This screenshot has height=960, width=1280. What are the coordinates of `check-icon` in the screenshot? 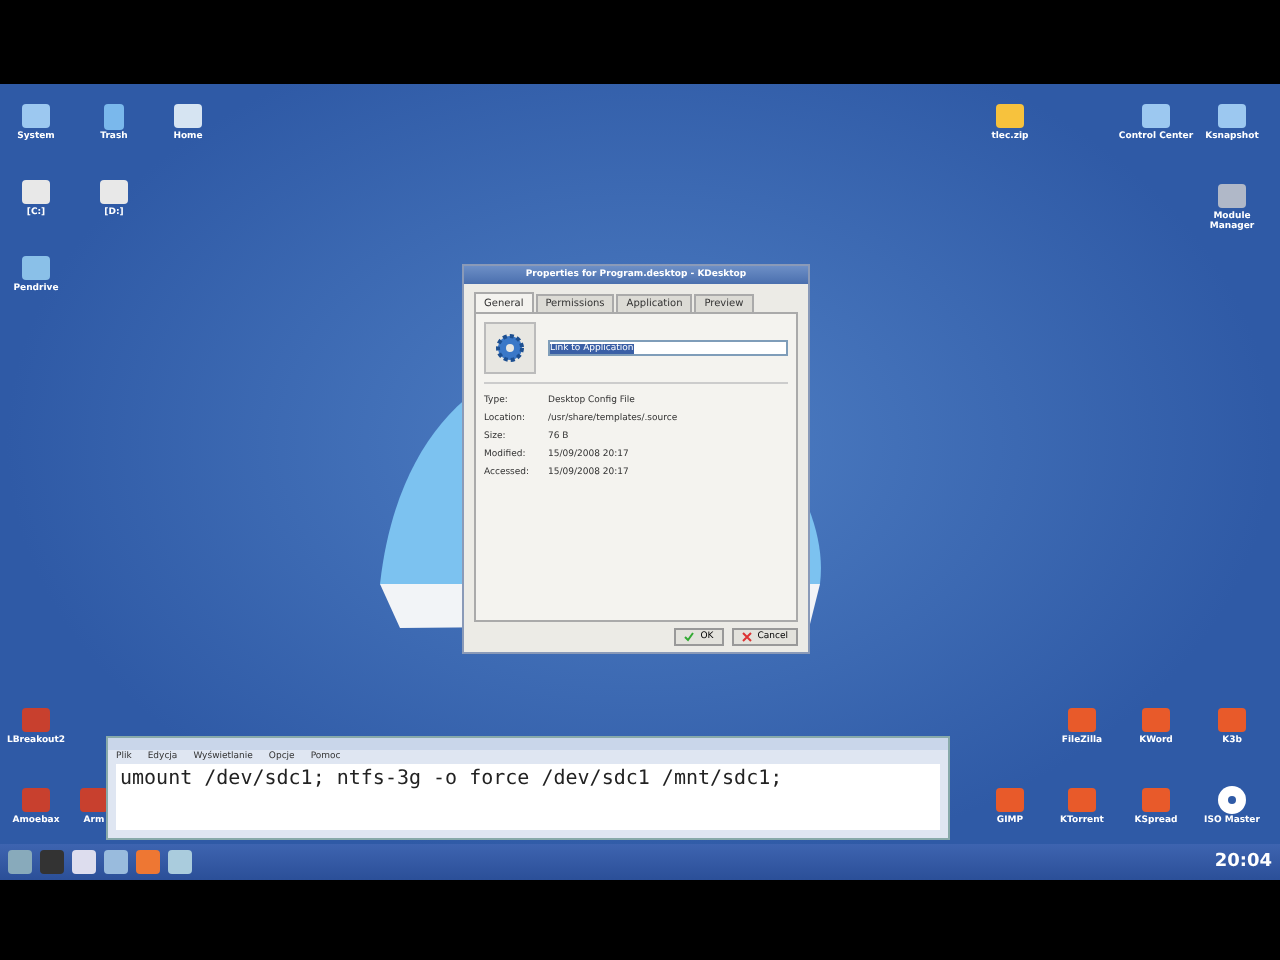 It's located at (689, 637).